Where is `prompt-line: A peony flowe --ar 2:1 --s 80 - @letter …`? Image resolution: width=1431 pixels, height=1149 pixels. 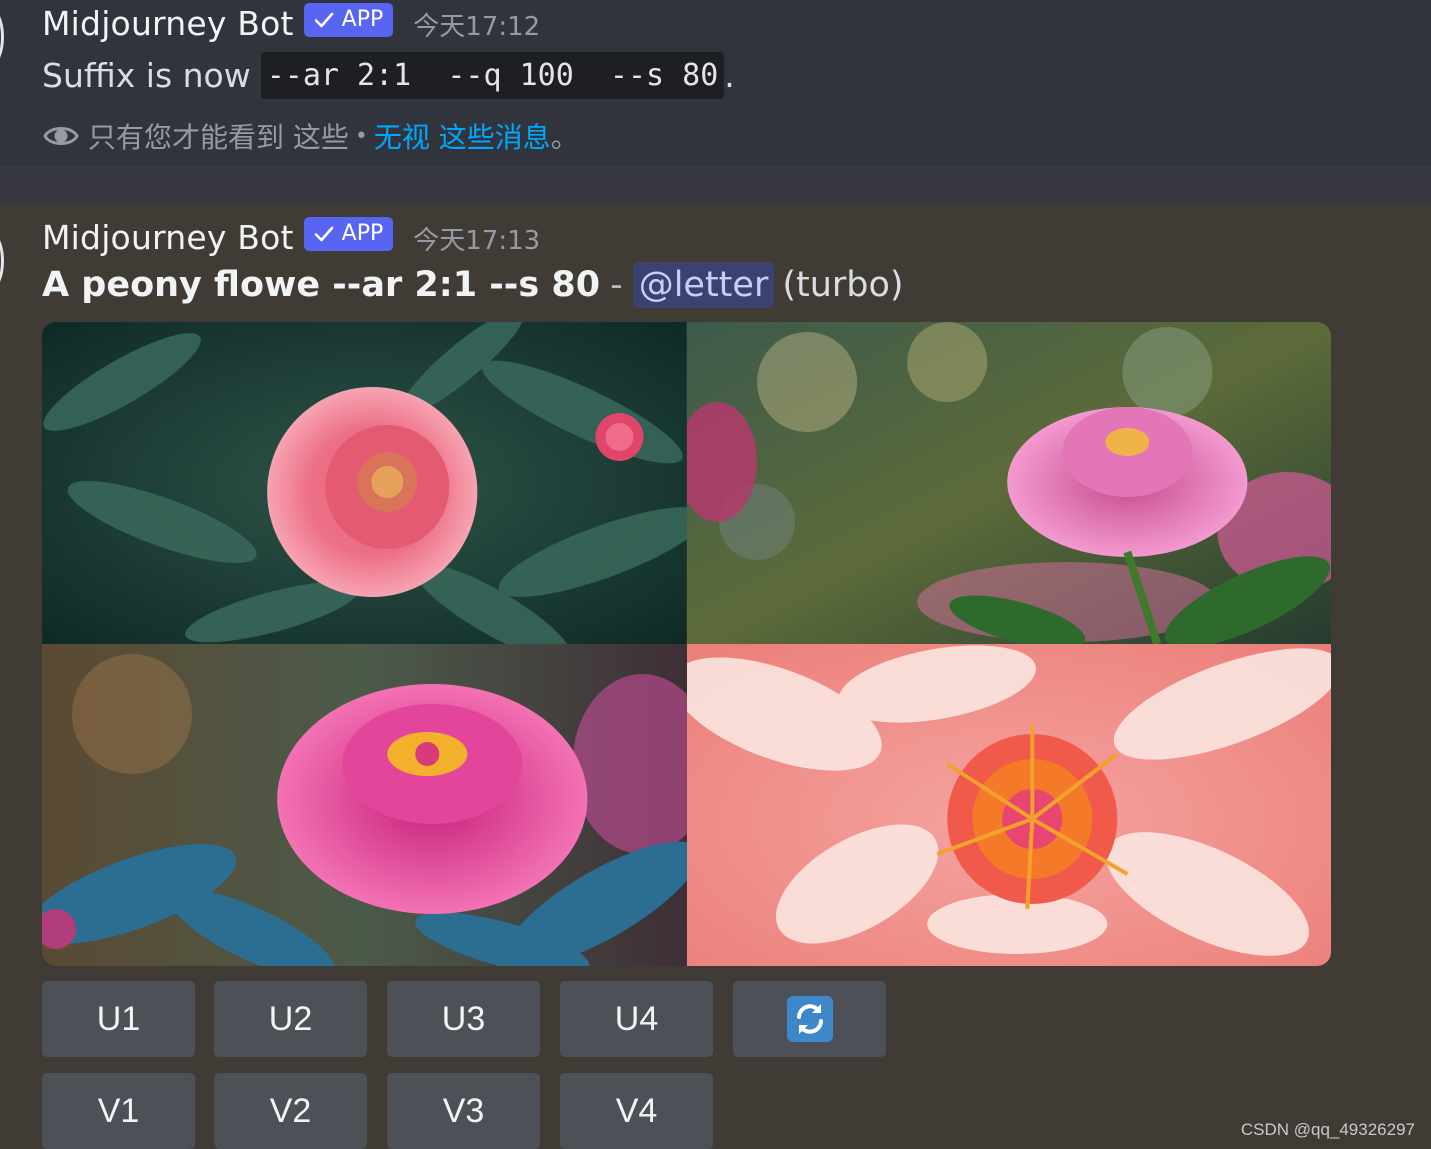
prompt-line: A peony flowe --ar 2:1 --s 80 - @letter … is located at coordinates (473, 285).